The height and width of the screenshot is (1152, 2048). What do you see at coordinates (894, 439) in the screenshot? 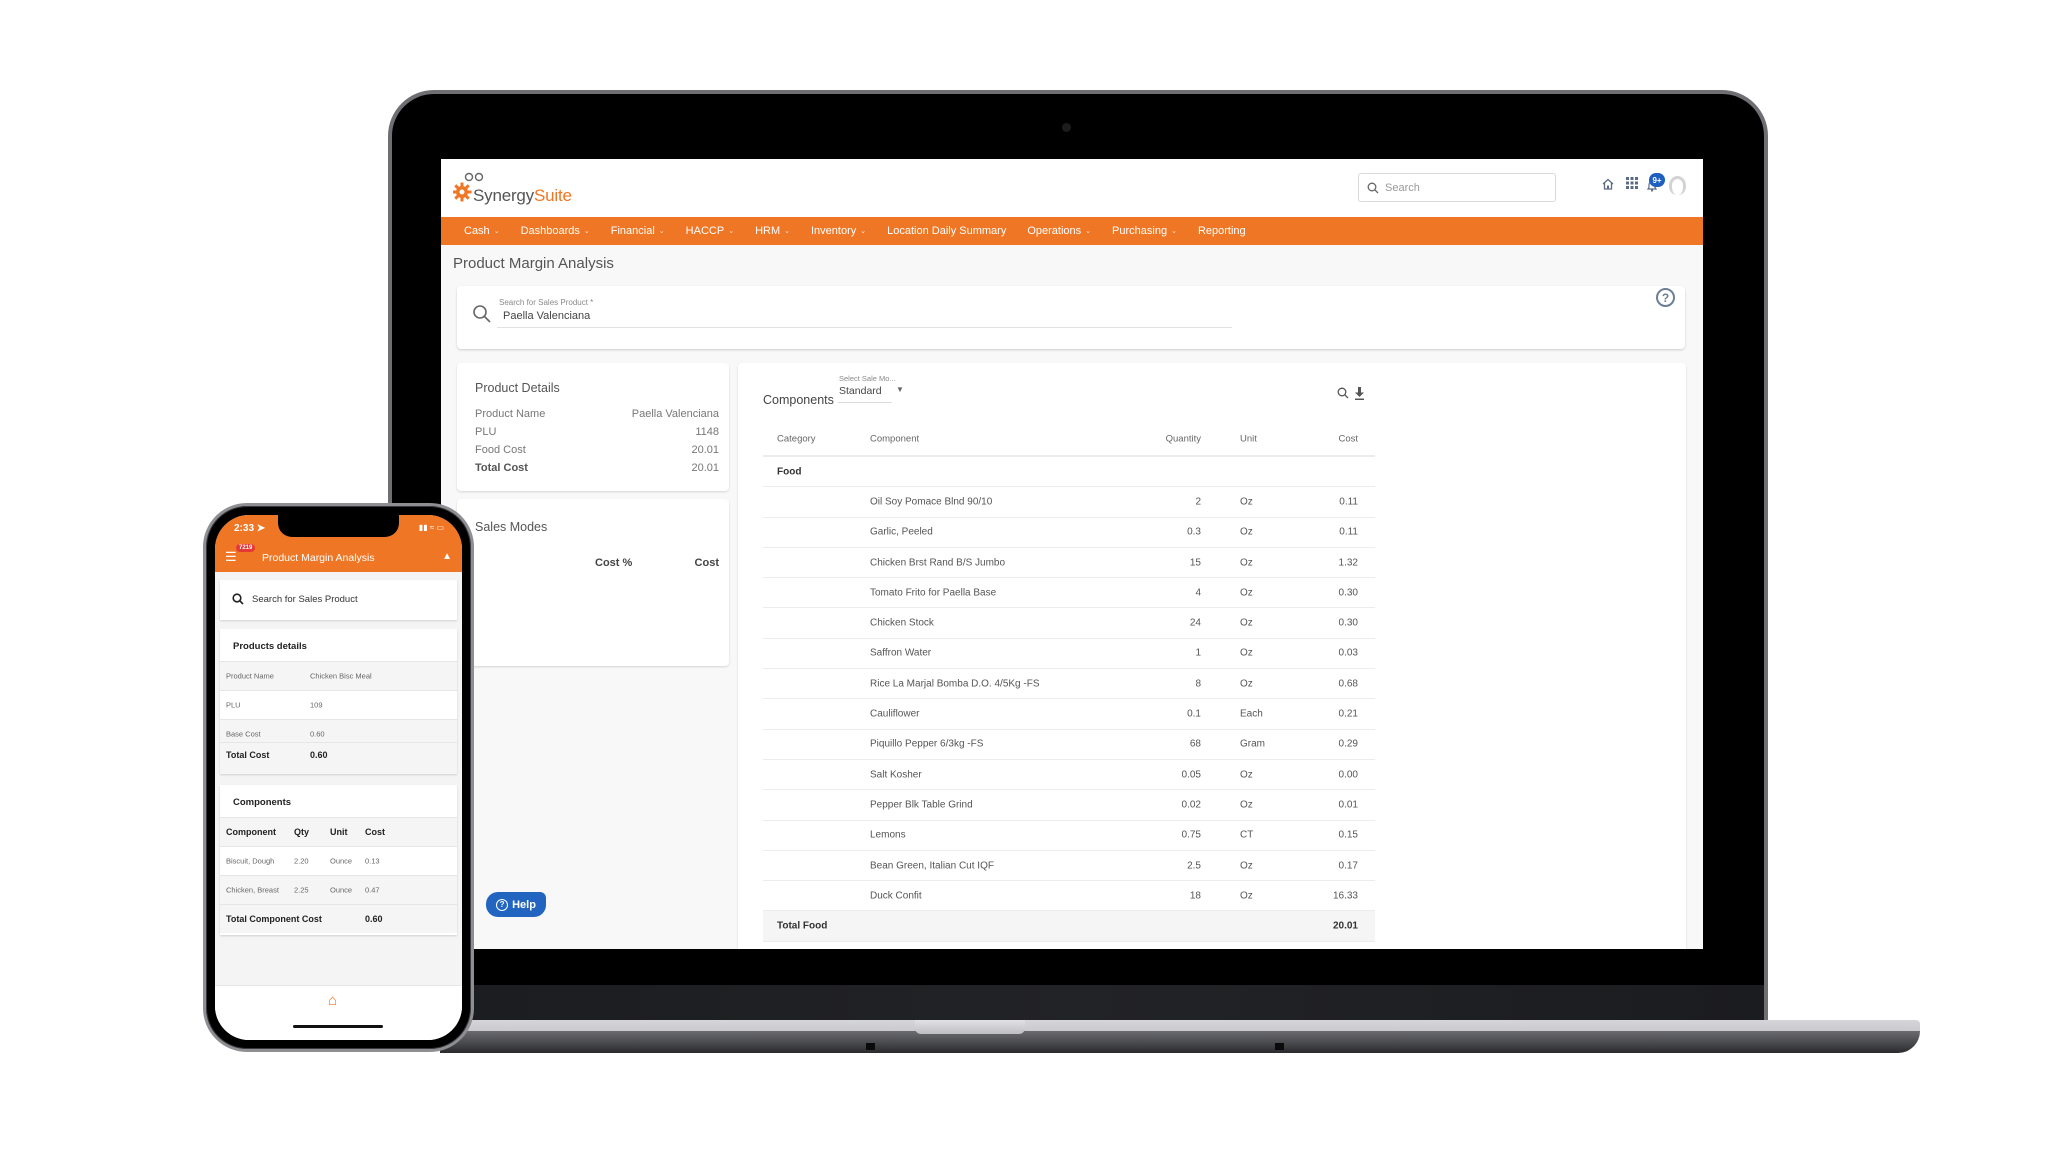
I see `column-header-component: Component` at bounding box center [894, 439].